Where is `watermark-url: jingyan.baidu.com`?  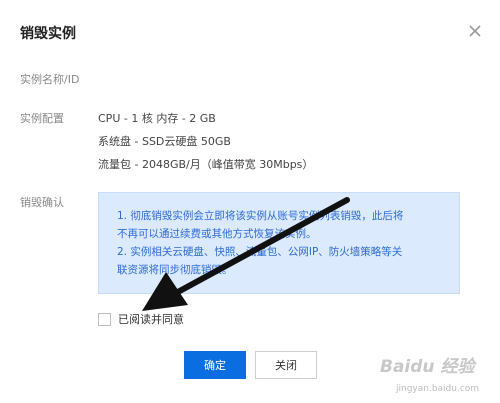
watermark-url: jingyan.baidu.com is located at coordinates (438, 389).